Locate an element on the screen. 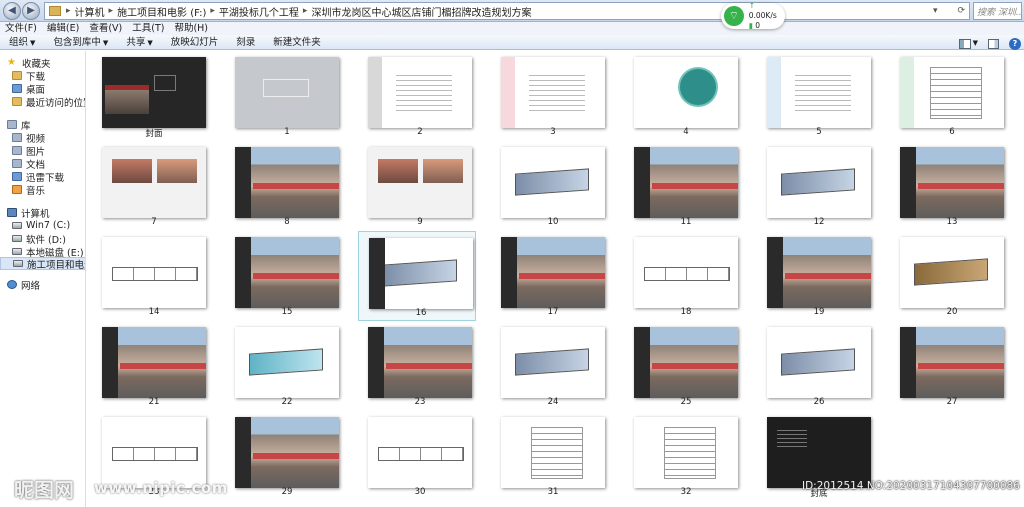  file-item: 22 is located at coordinates (284, 366).